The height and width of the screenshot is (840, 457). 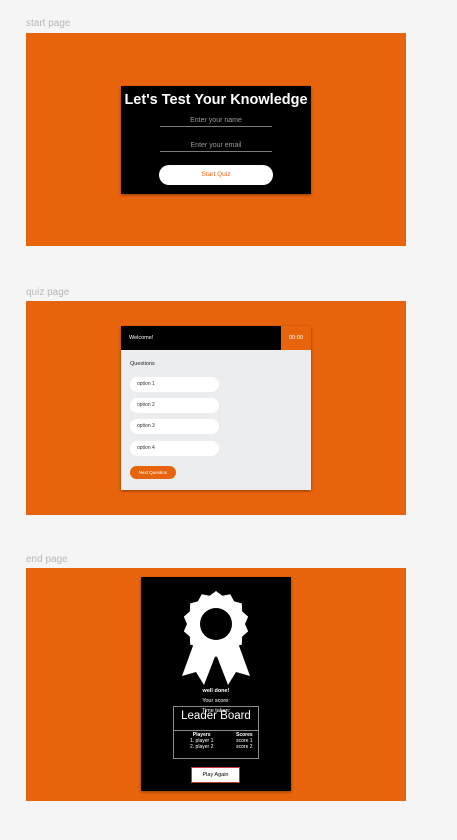 I want to click on start-title: Let's Test Your Knowledge, so click(x=216, y=100).